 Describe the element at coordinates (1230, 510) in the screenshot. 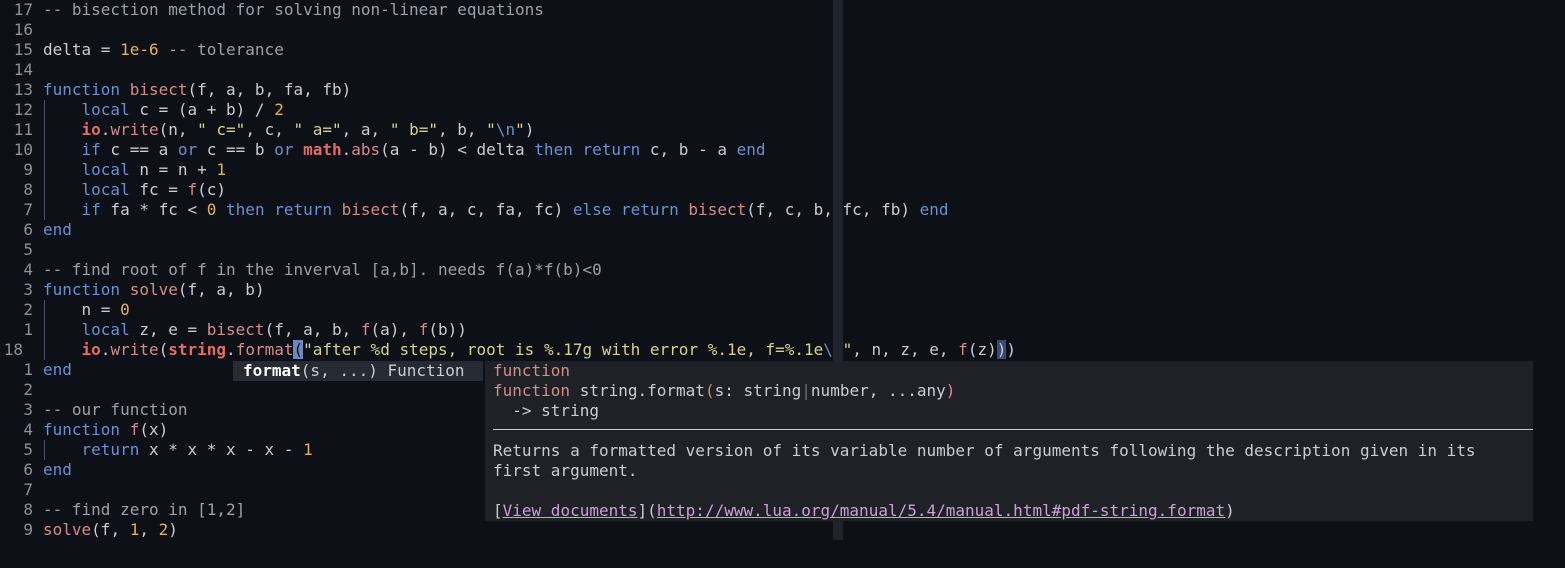

I see `doc-link-close: )` at that location.